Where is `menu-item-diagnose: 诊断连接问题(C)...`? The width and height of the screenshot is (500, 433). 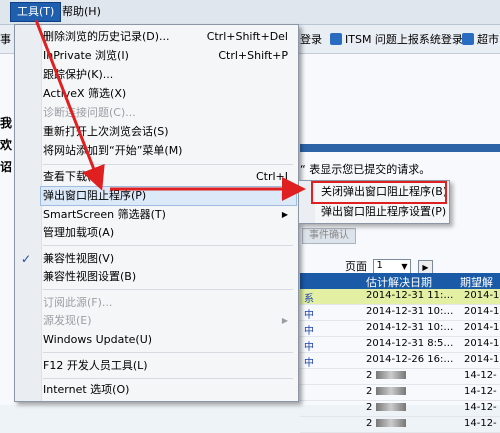 menu-item-diagnose: 诊断连接问题(C)... is located at coordinates (168, 113).